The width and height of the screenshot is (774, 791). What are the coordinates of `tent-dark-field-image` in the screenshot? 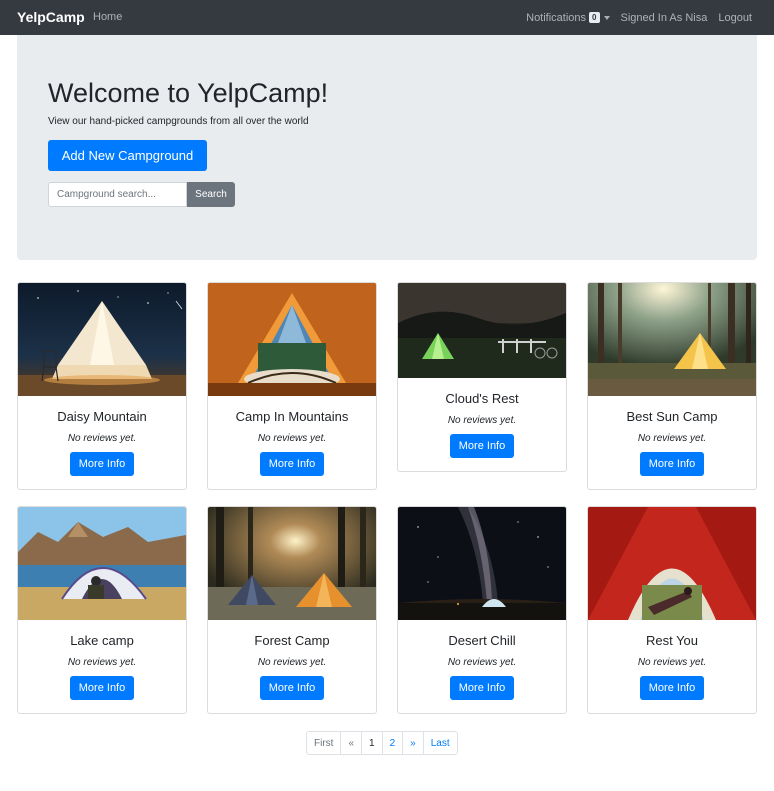 It's located at (482, 330).